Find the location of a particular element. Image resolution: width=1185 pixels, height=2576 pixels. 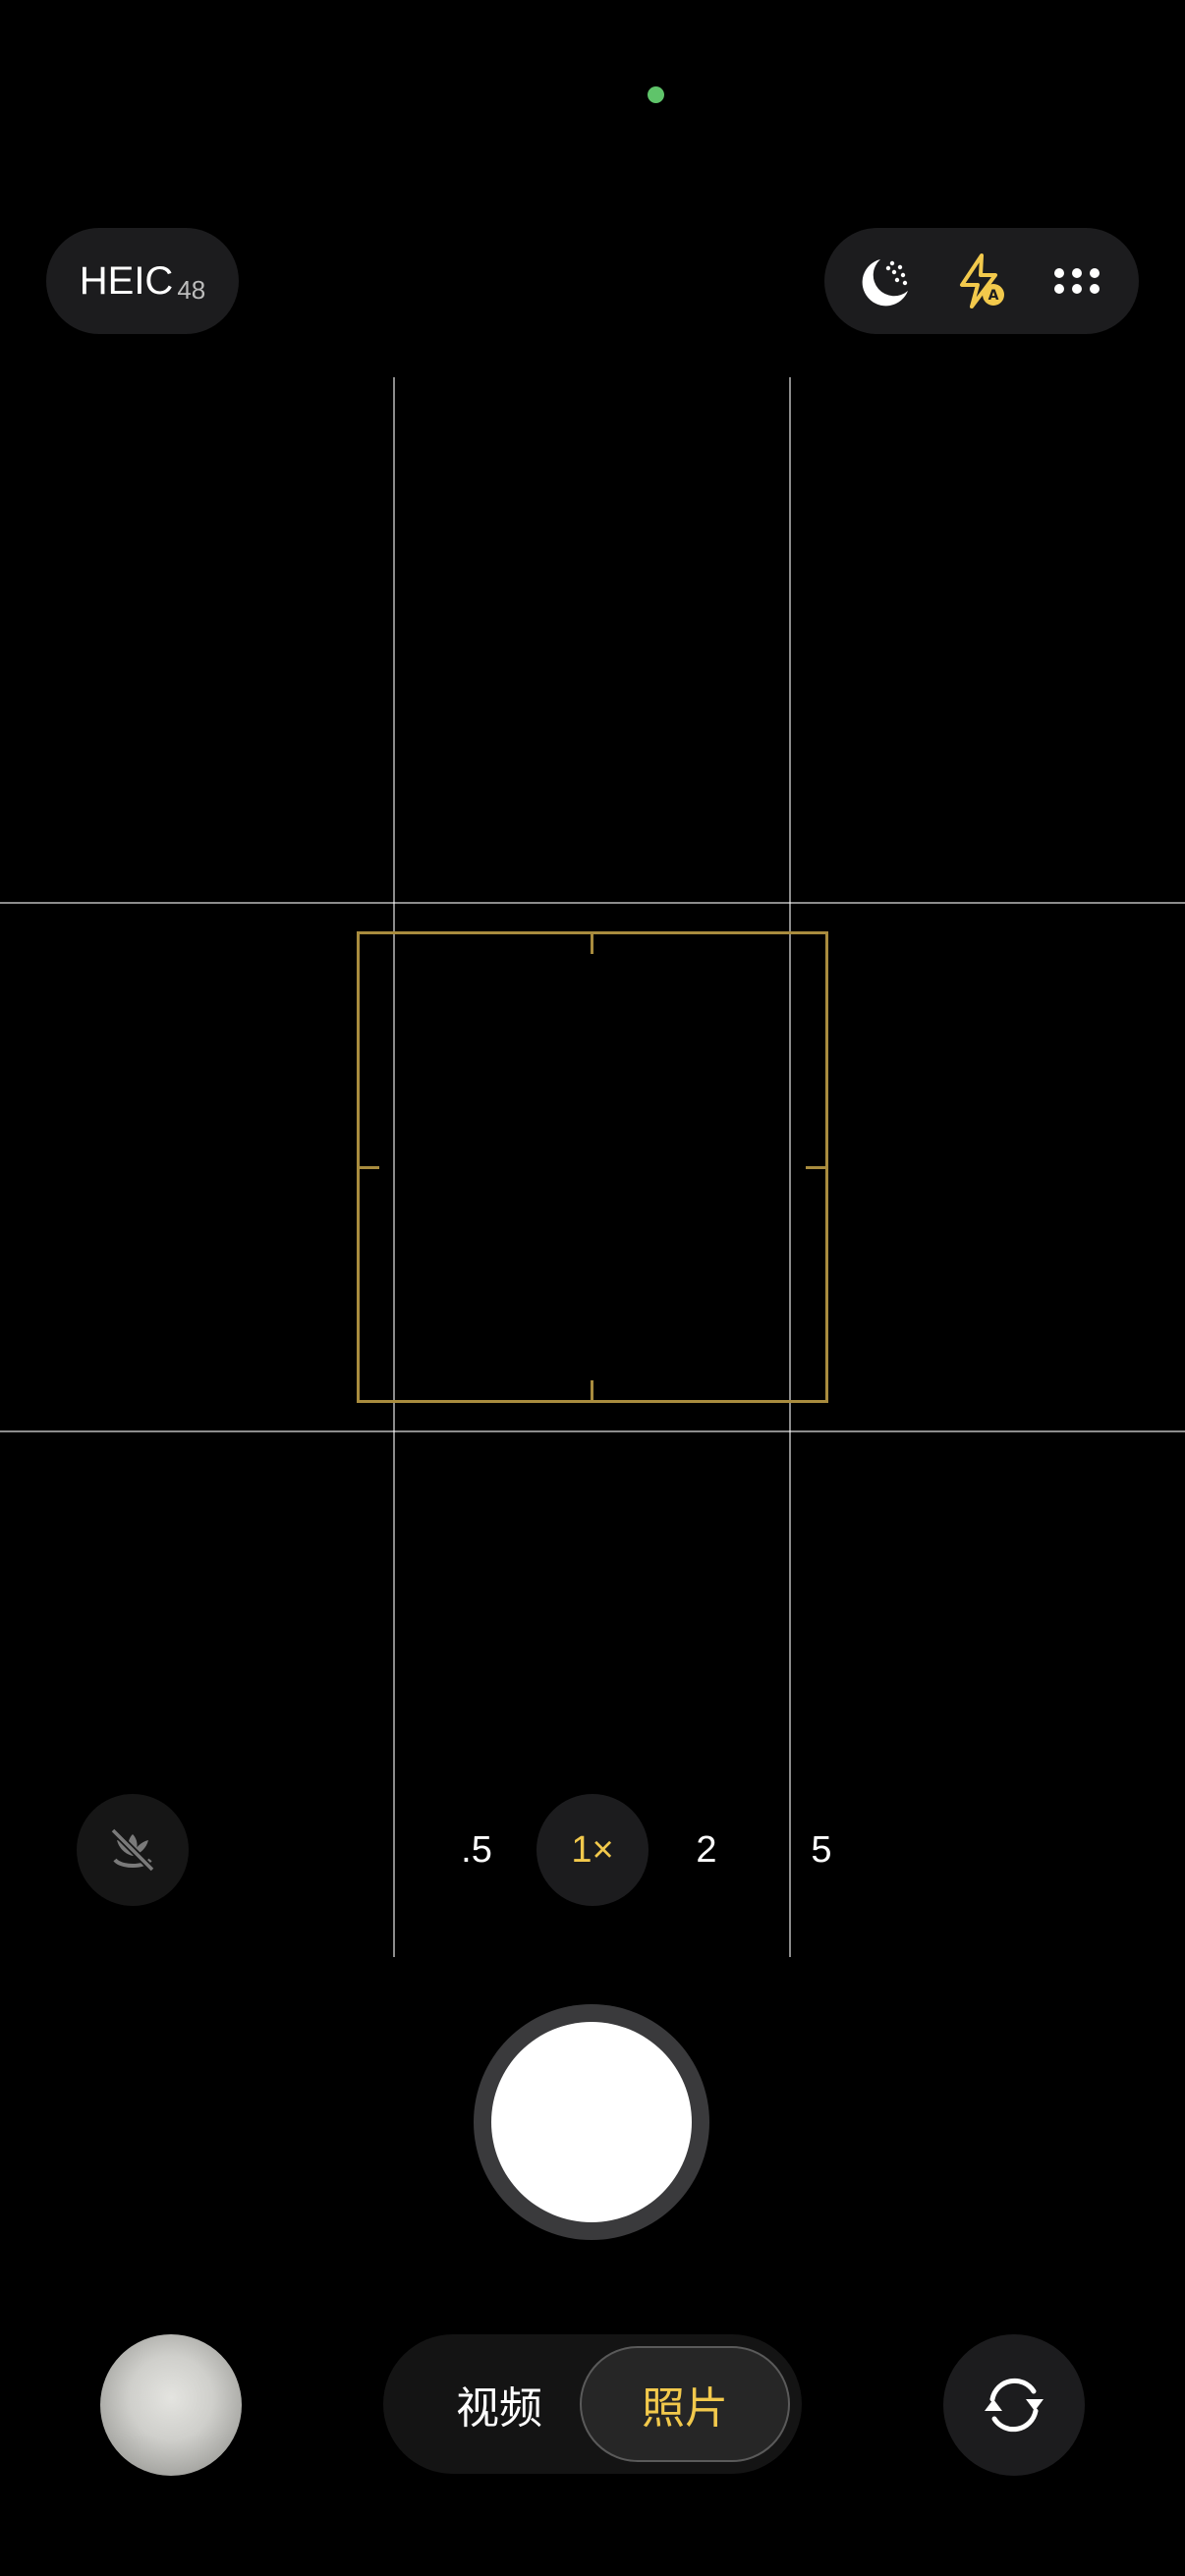

focus-tick-top is located at coordinates (592, 944).